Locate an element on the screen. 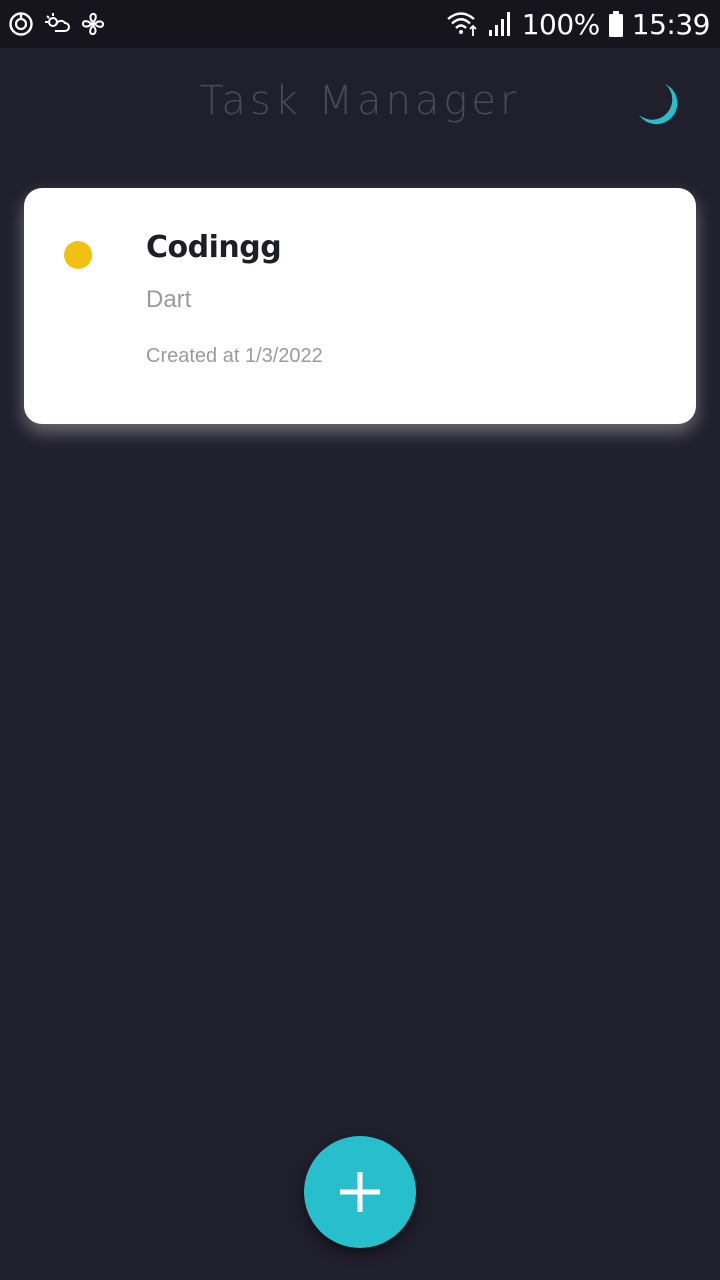  status-bar-left is located at coordinates (57, 24).